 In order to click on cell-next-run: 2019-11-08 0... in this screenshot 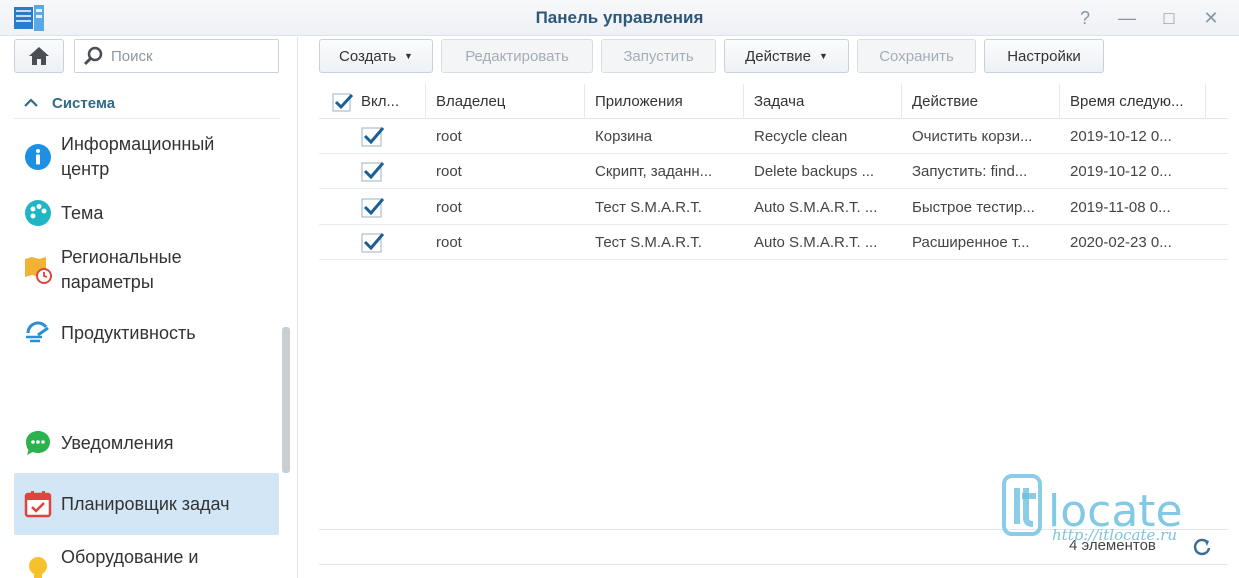, I will do `click(1120, 207)`.